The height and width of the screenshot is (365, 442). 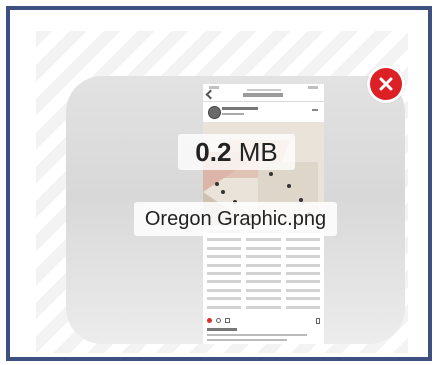 What do you see at coordinates (227, 320) in the screenshot?
I see `share-icon` at bounding box center [227, 320].